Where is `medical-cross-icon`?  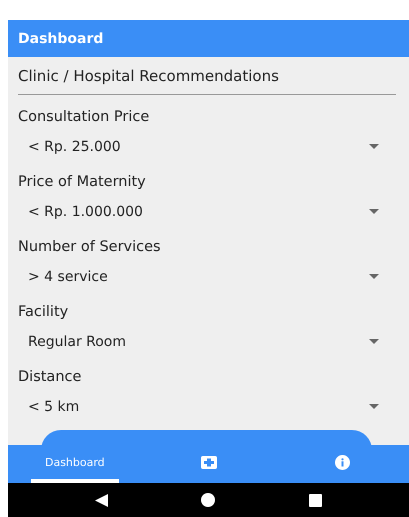
medical-cross-icon is located at coordinates (208, 462).